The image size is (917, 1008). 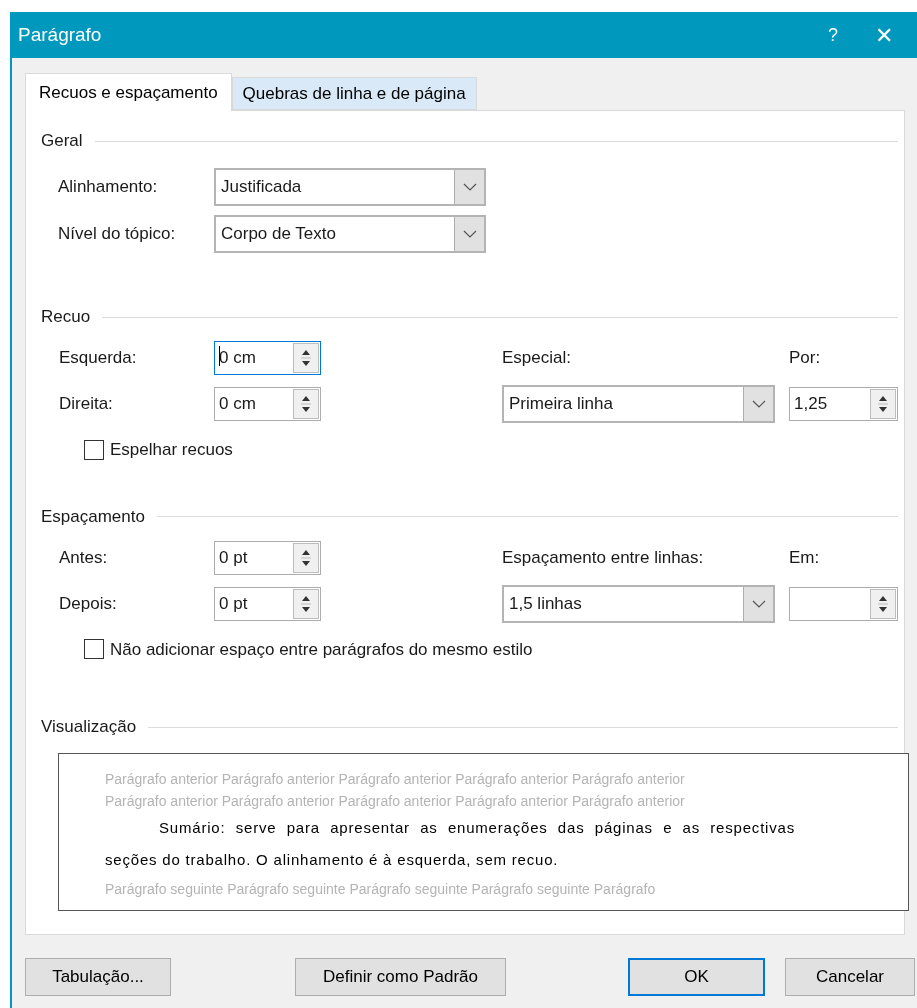 What do you see at coordinates (128, 92) in the screenshot?
I see `tab: Recuos e espaçamento` at bounding box center [128, 92].